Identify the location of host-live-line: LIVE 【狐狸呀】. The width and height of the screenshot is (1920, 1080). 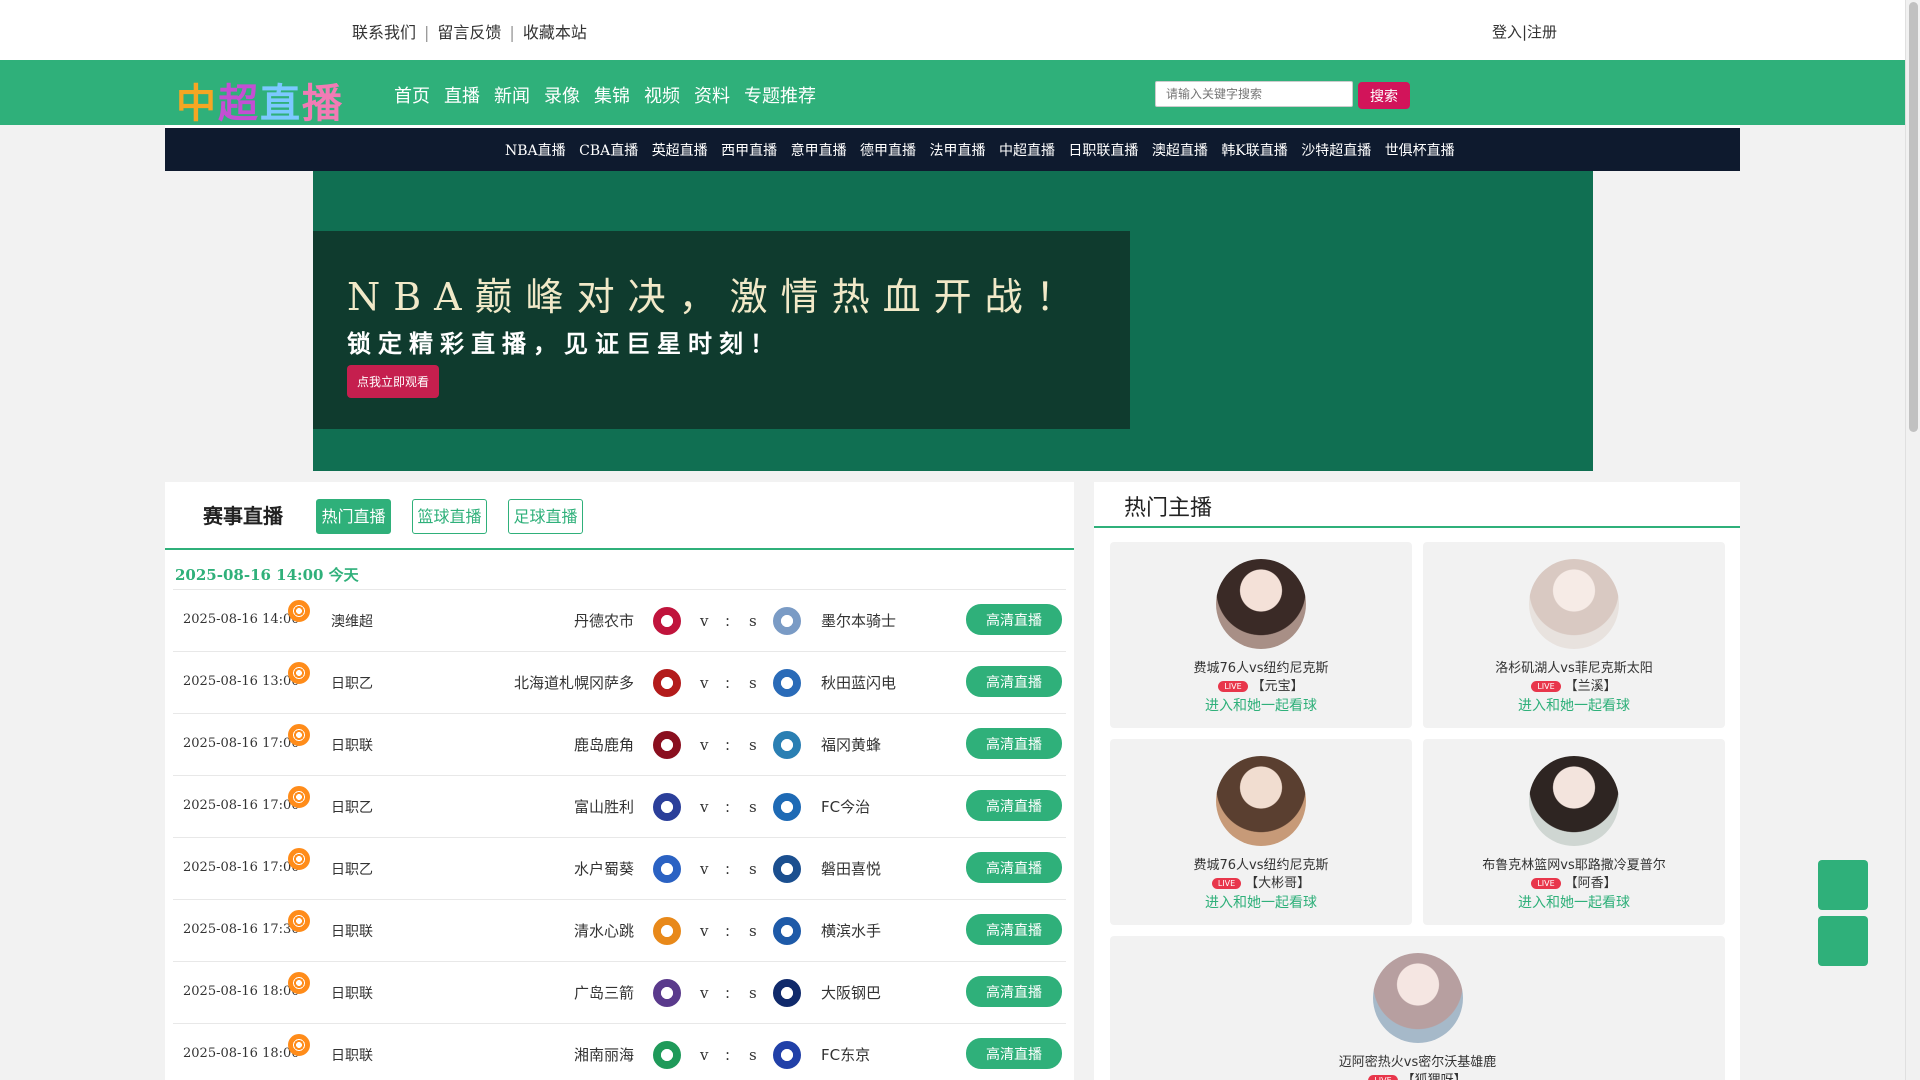
(1417, 1074).